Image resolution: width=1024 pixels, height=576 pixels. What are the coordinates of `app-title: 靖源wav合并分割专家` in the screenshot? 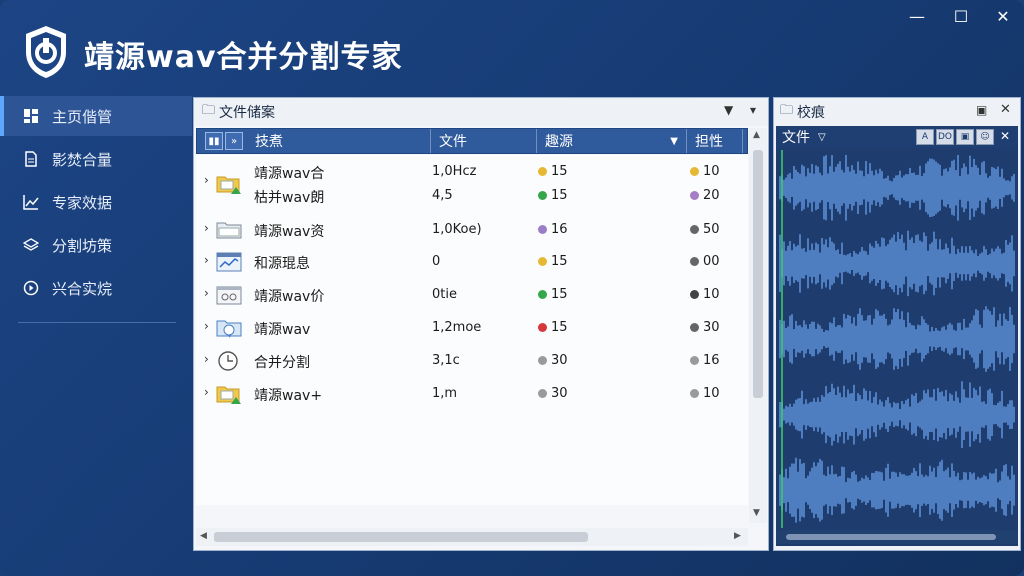 It's located at (243, 57).